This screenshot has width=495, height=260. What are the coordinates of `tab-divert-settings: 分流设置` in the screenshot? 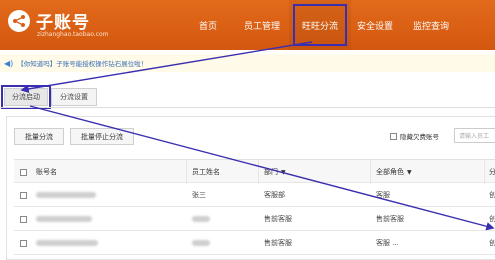 It's located at (74, 97).